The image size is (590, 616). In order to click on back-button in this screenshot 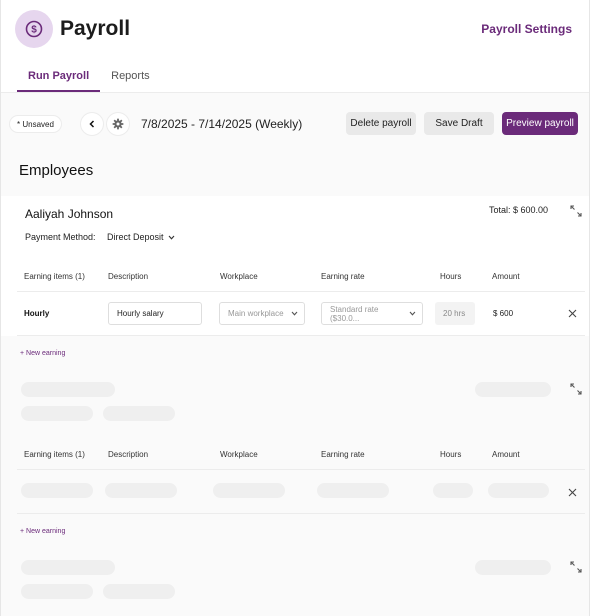, I will do `click(92, 124)`.